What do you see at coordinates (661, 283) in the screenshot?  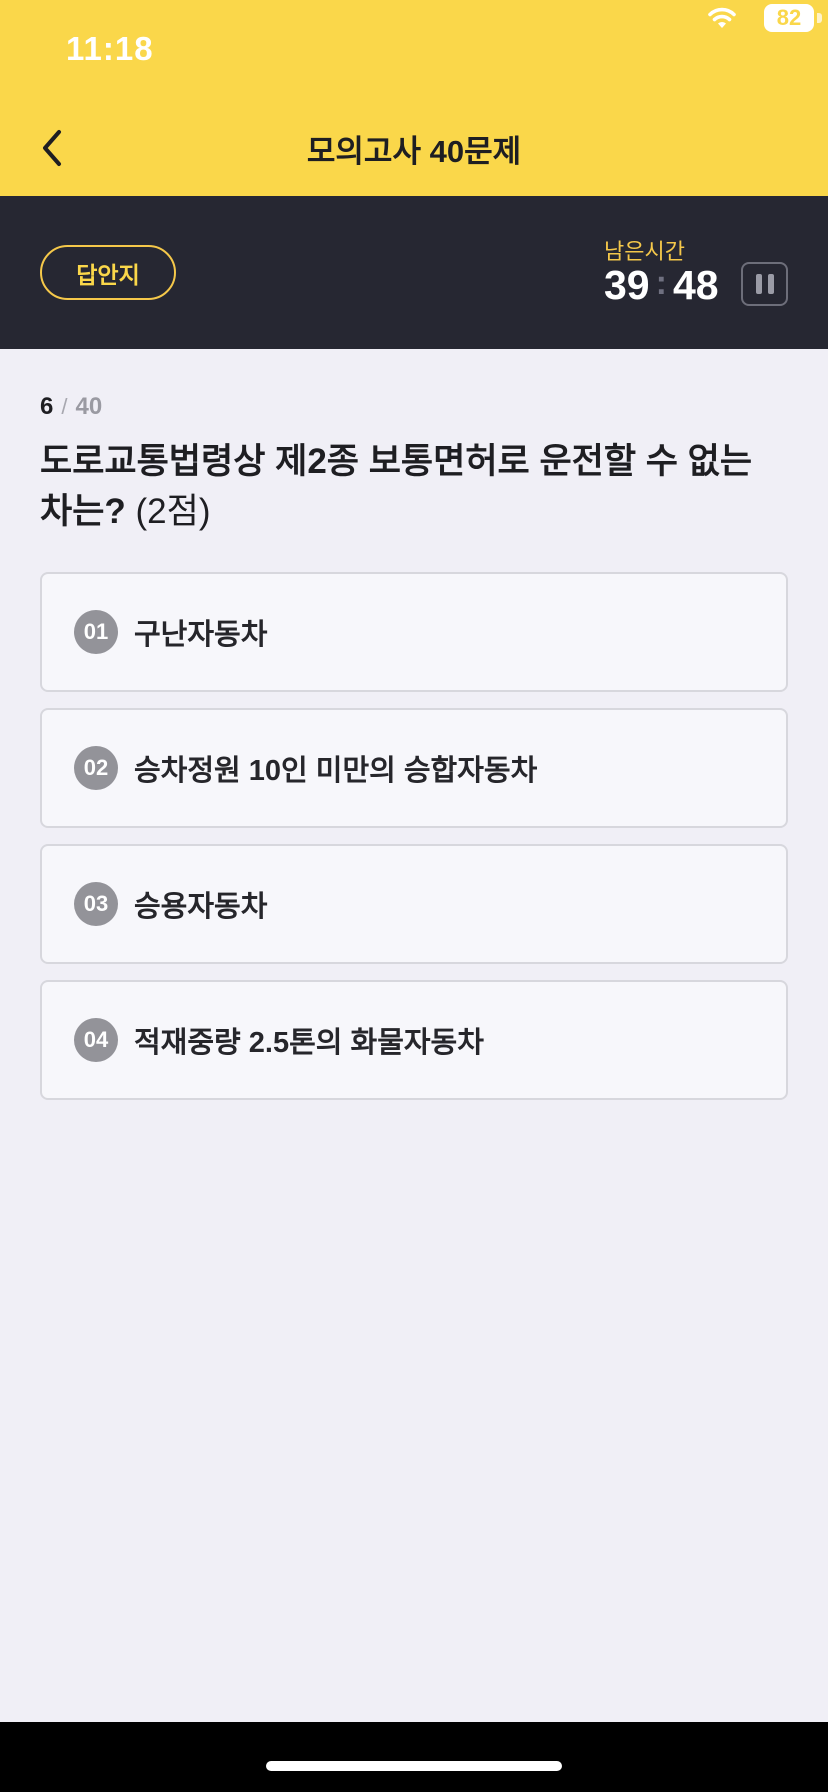 I see `timer-colon: :` at bounding box center [661, 283].